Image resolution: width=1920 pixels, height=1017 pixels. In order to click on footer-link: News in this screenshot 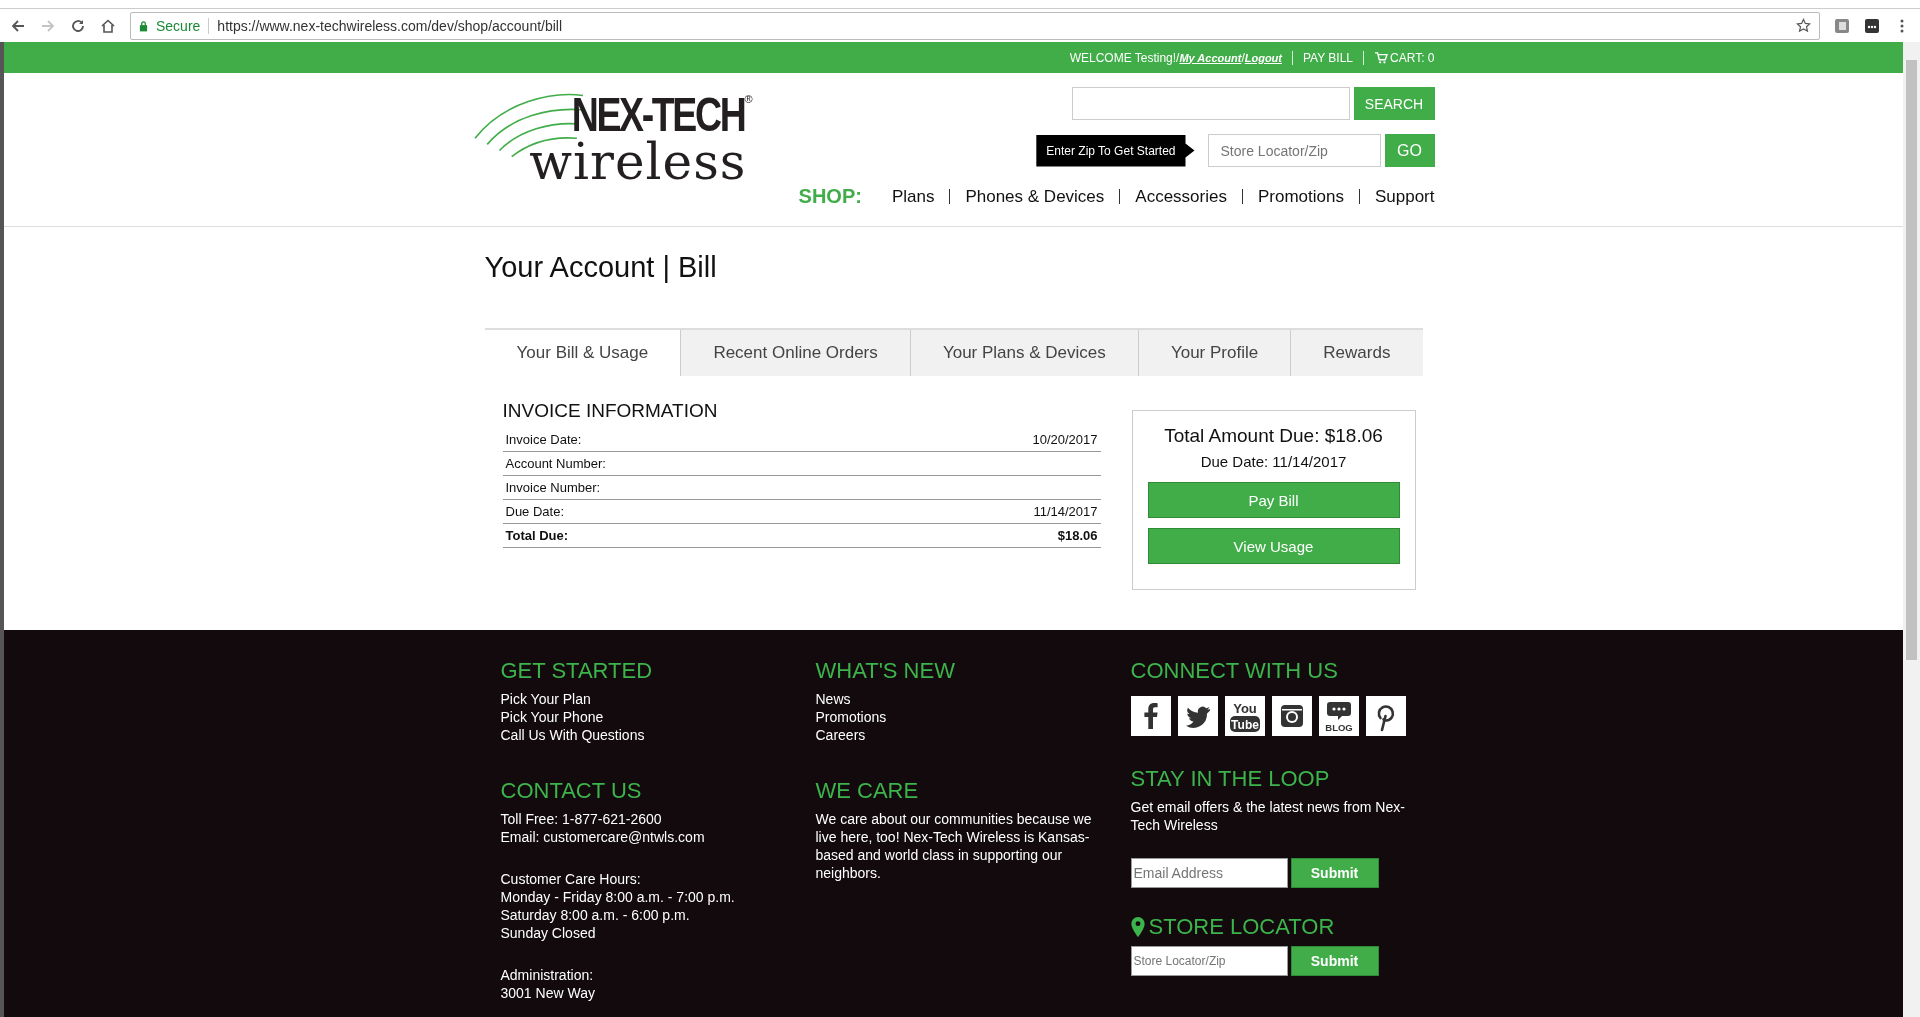, I will do `click(833, 699)`.